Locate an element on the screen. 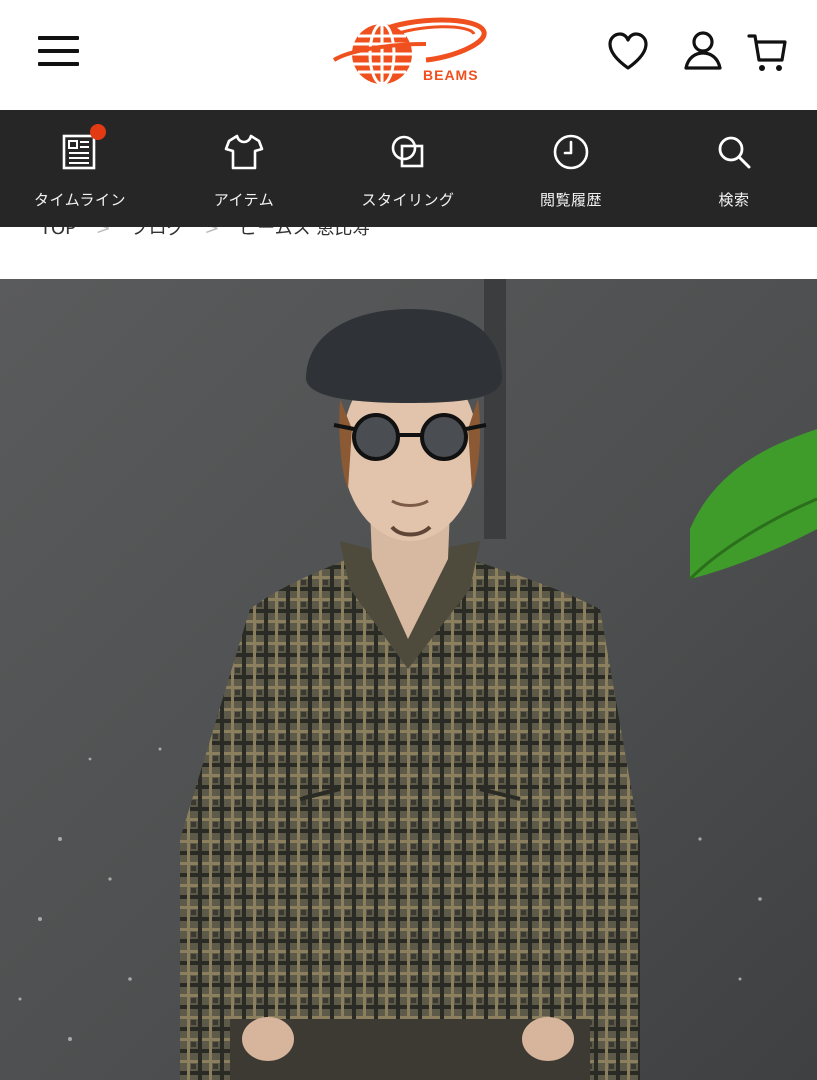  menu-icon is located at coordinates (58, 38).